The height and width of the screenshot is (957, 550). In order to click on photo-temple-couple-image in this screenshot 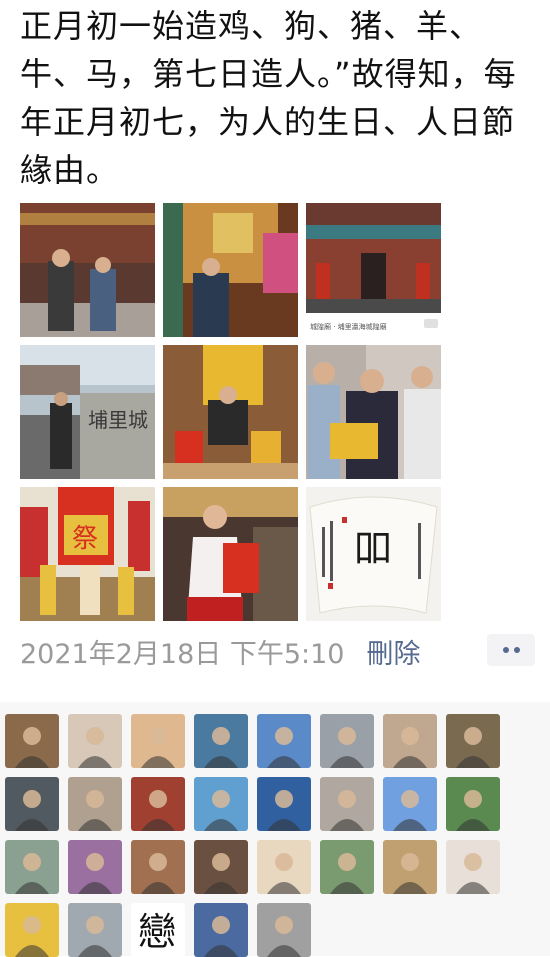, I will do `click(87, 270)`.